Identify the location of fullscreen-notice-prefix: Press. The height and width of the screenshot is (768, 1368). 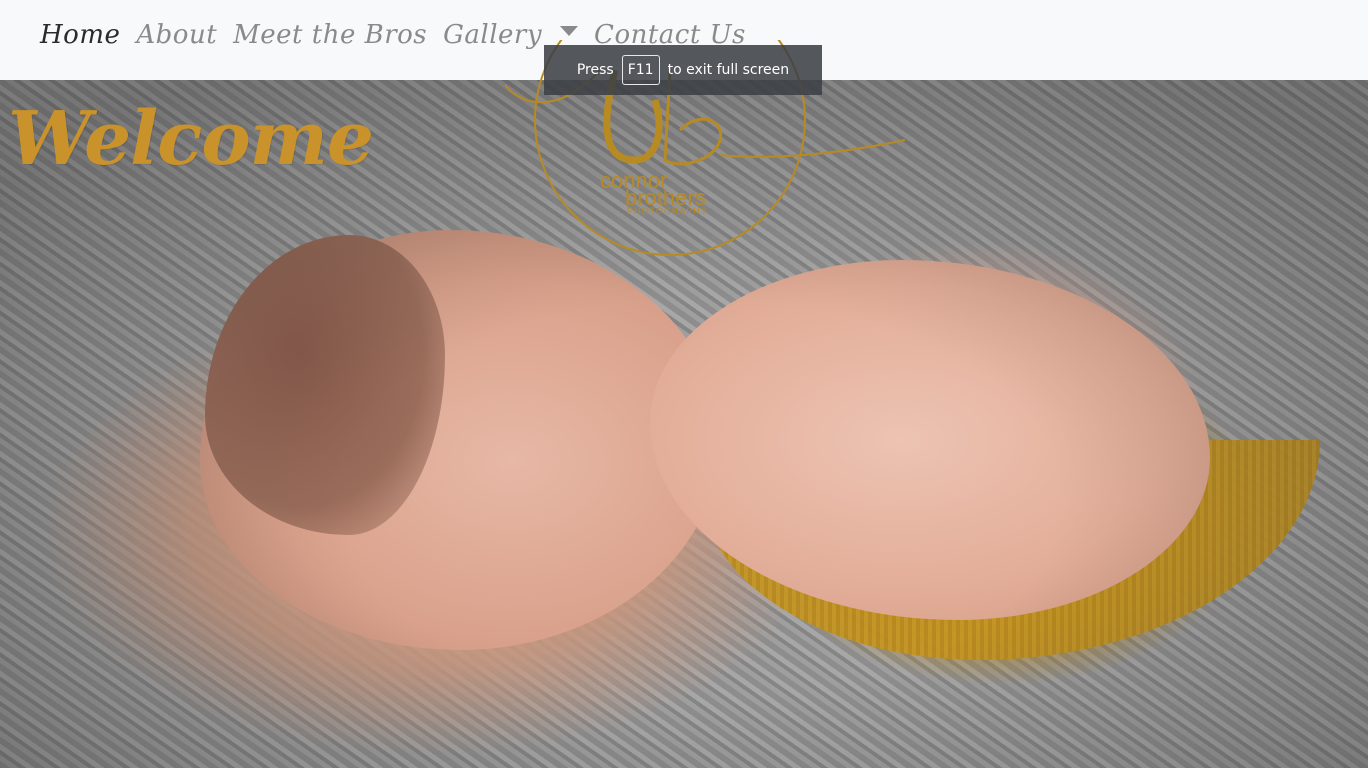
(595, 70).